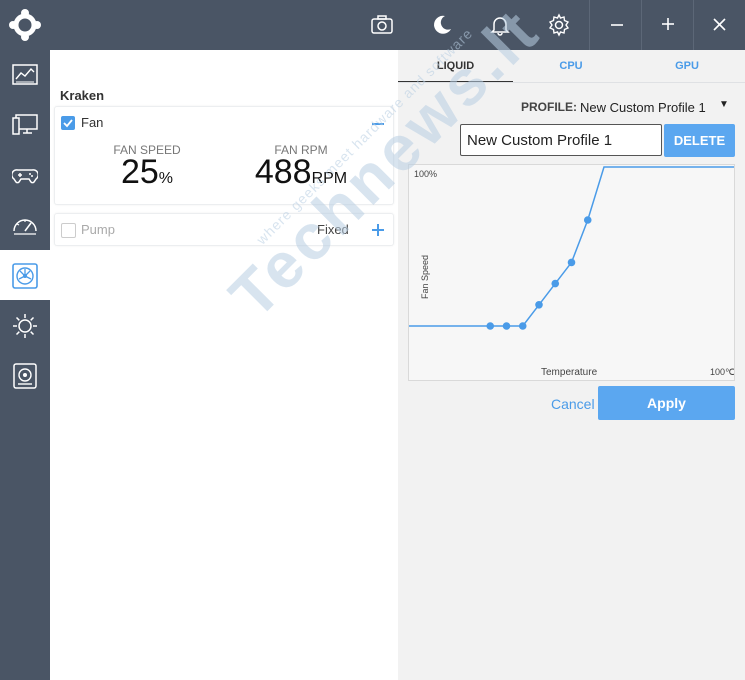  I want to click on pump-card: Pump Fixed, so click(224, 229).